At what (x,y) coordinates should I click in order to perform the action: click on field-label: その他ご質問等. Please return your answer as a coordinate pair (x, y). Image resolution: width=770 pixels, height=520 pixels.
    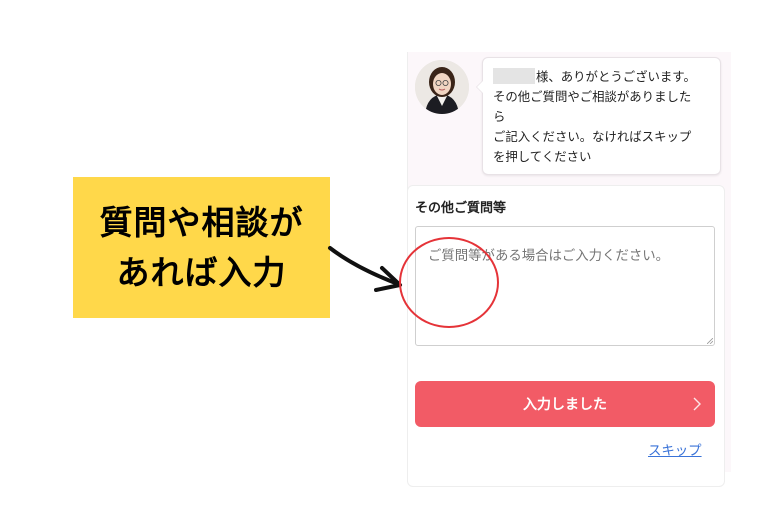
    Looking at the image, I should click on (461, 208).